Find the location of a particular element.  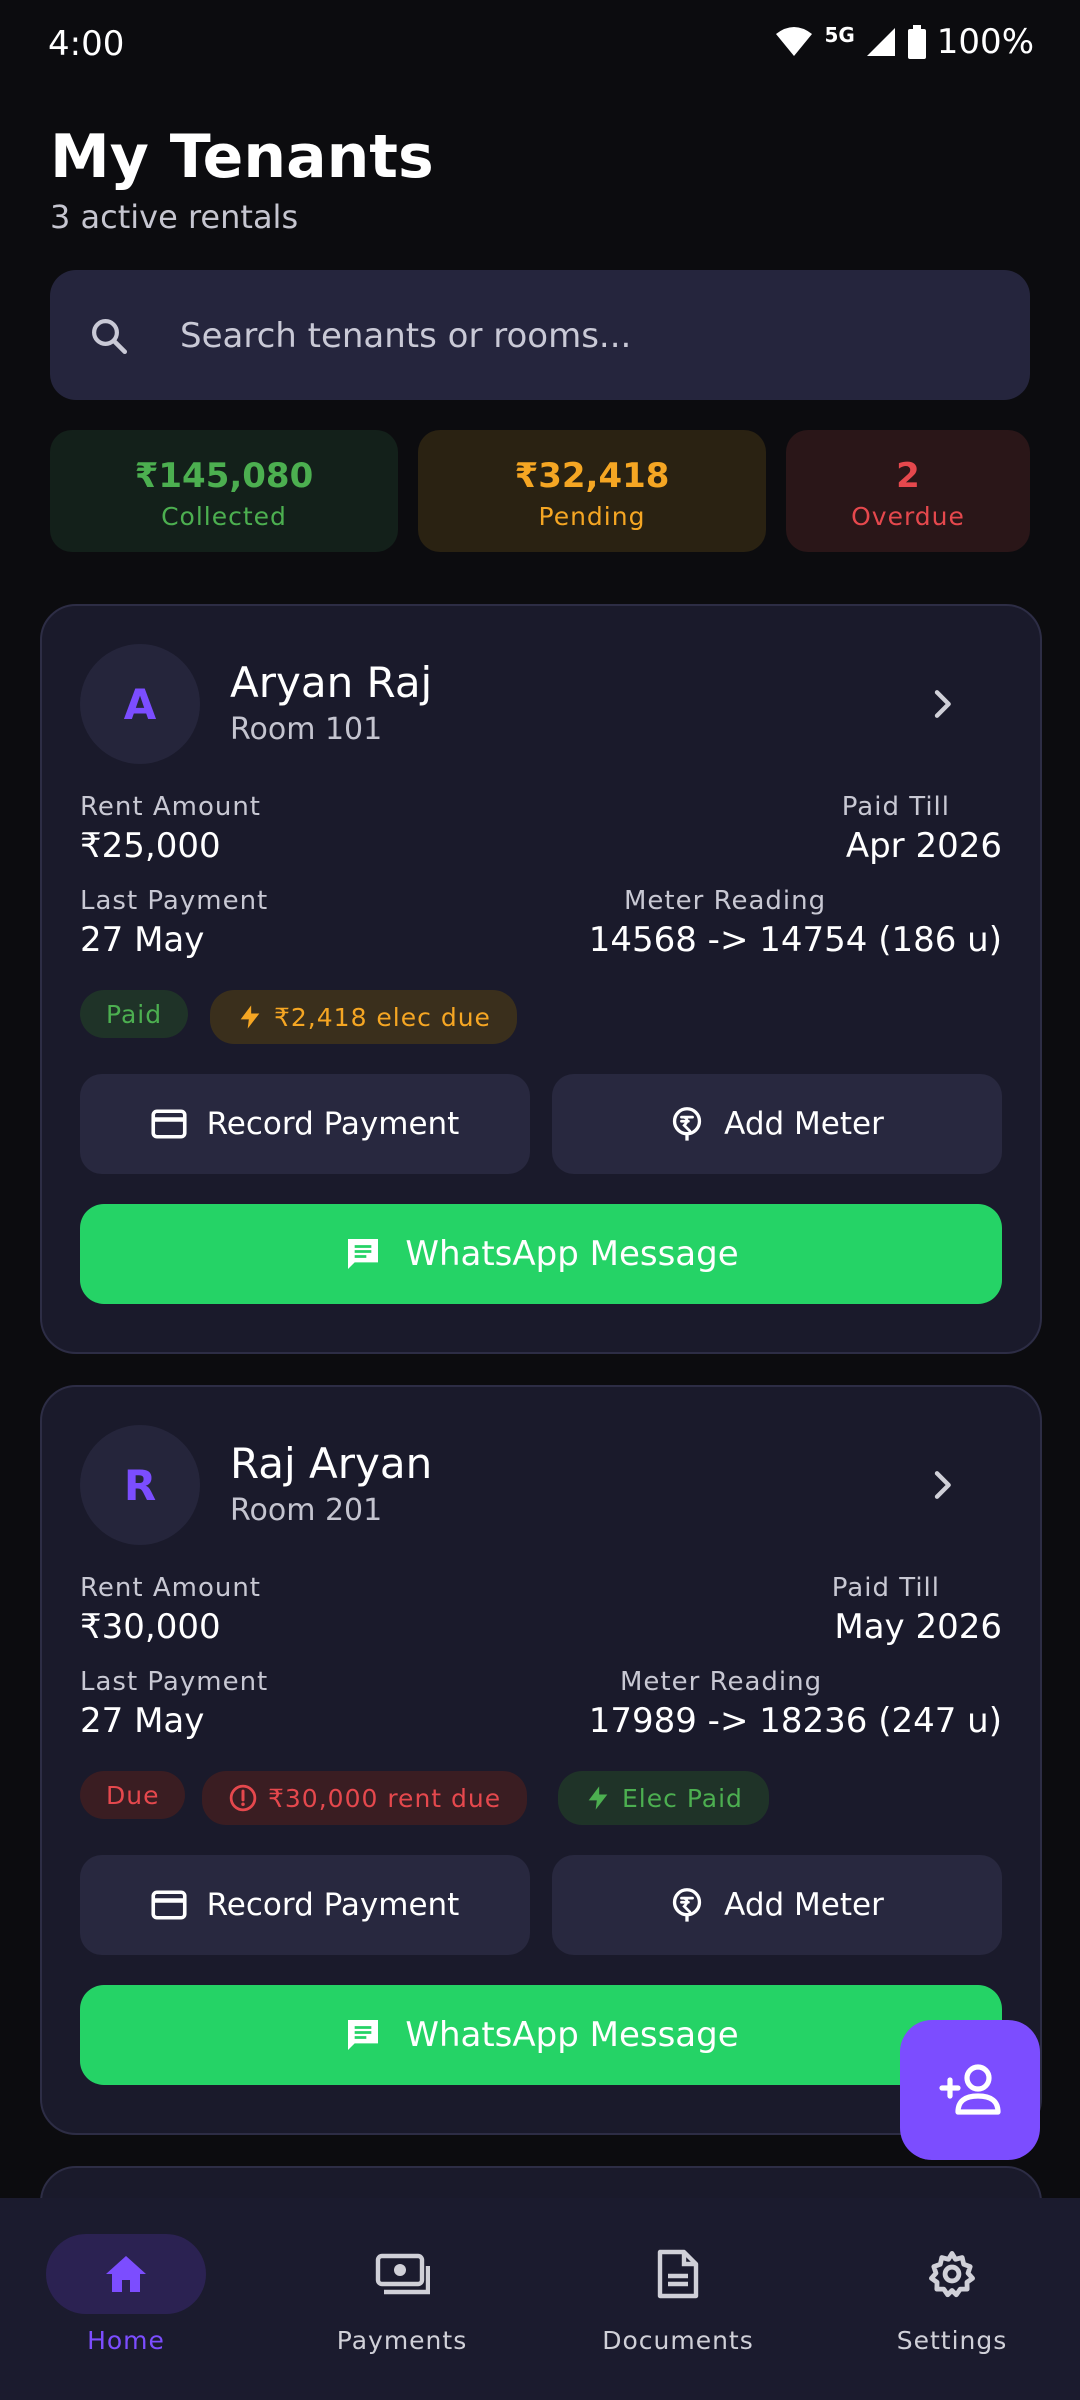

nav-item-settings: Settings is located at coordinates (952, 2294).